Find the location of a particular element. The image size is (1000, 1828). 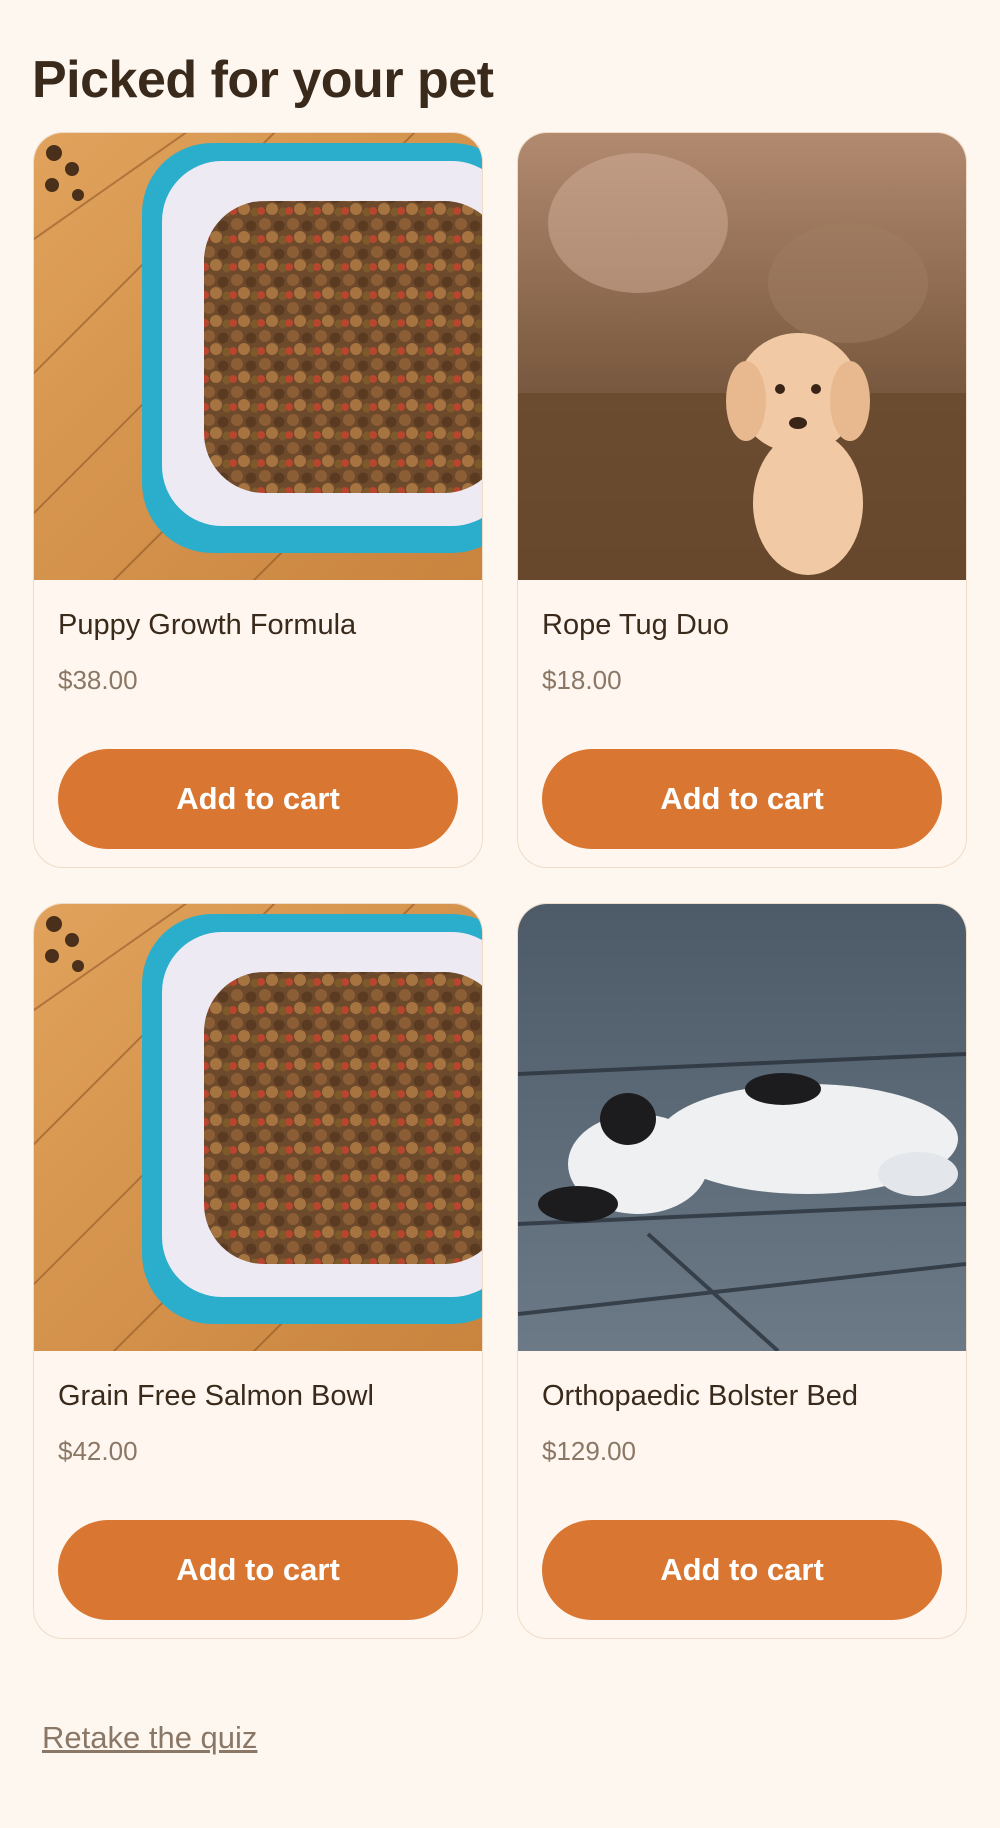

product-name: Puppy Growth Formula is located at coordinates (207, 625).